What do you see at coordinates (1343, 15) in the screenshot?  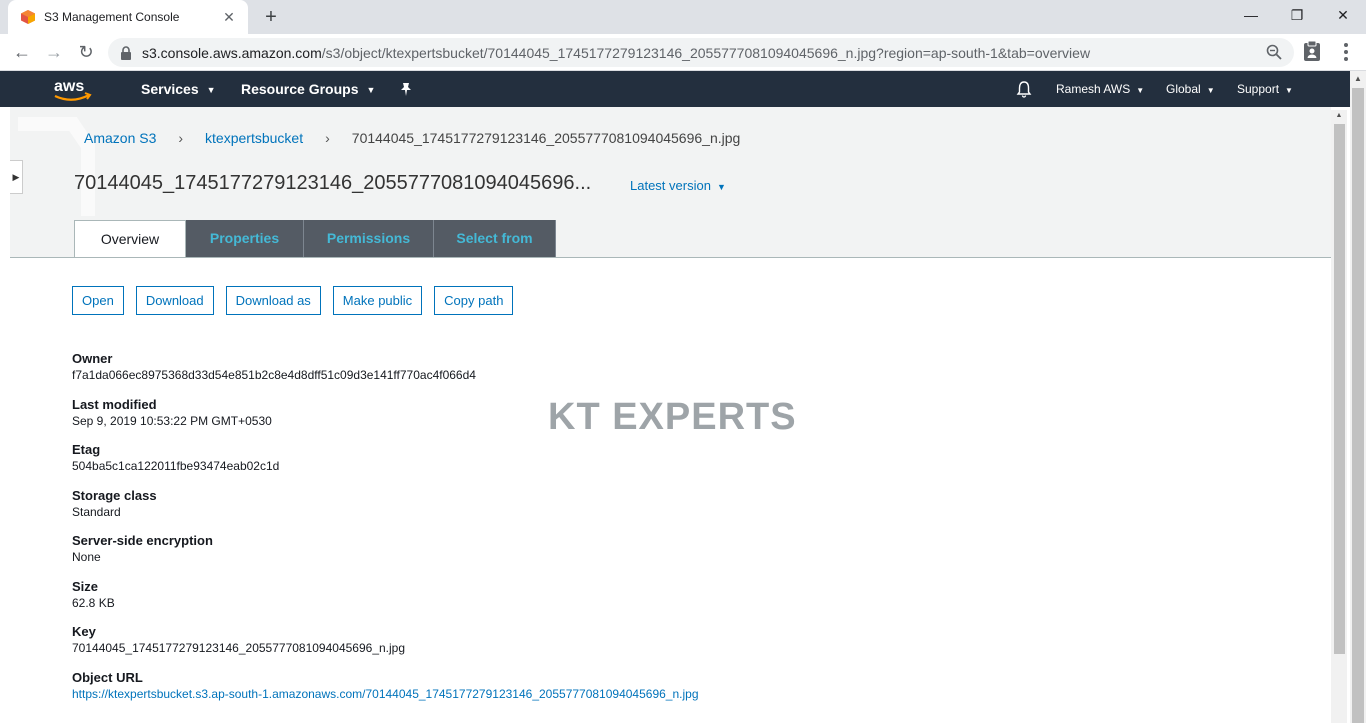 I see `window-close-icon: ✕` at bounding box center [1343, 15].